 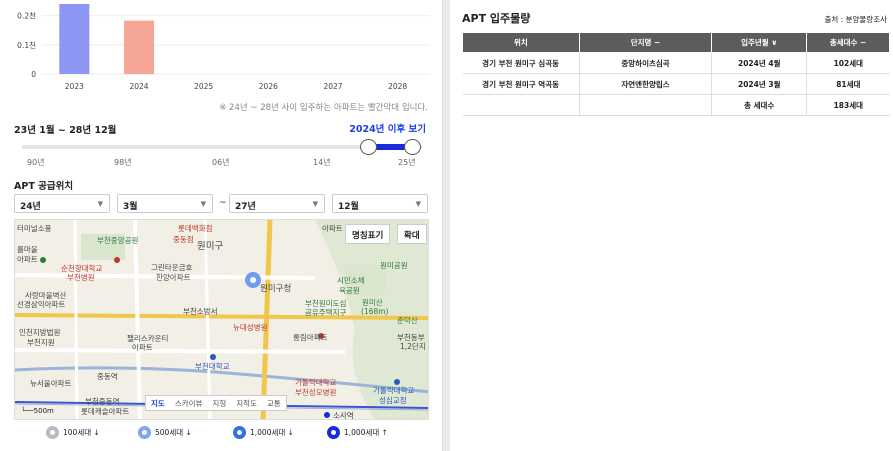 What do you see at coordinates (272, 432) in the screenshot?
I see `legend-label: 1,000세대 ↓` at bounding box center [272, 432].